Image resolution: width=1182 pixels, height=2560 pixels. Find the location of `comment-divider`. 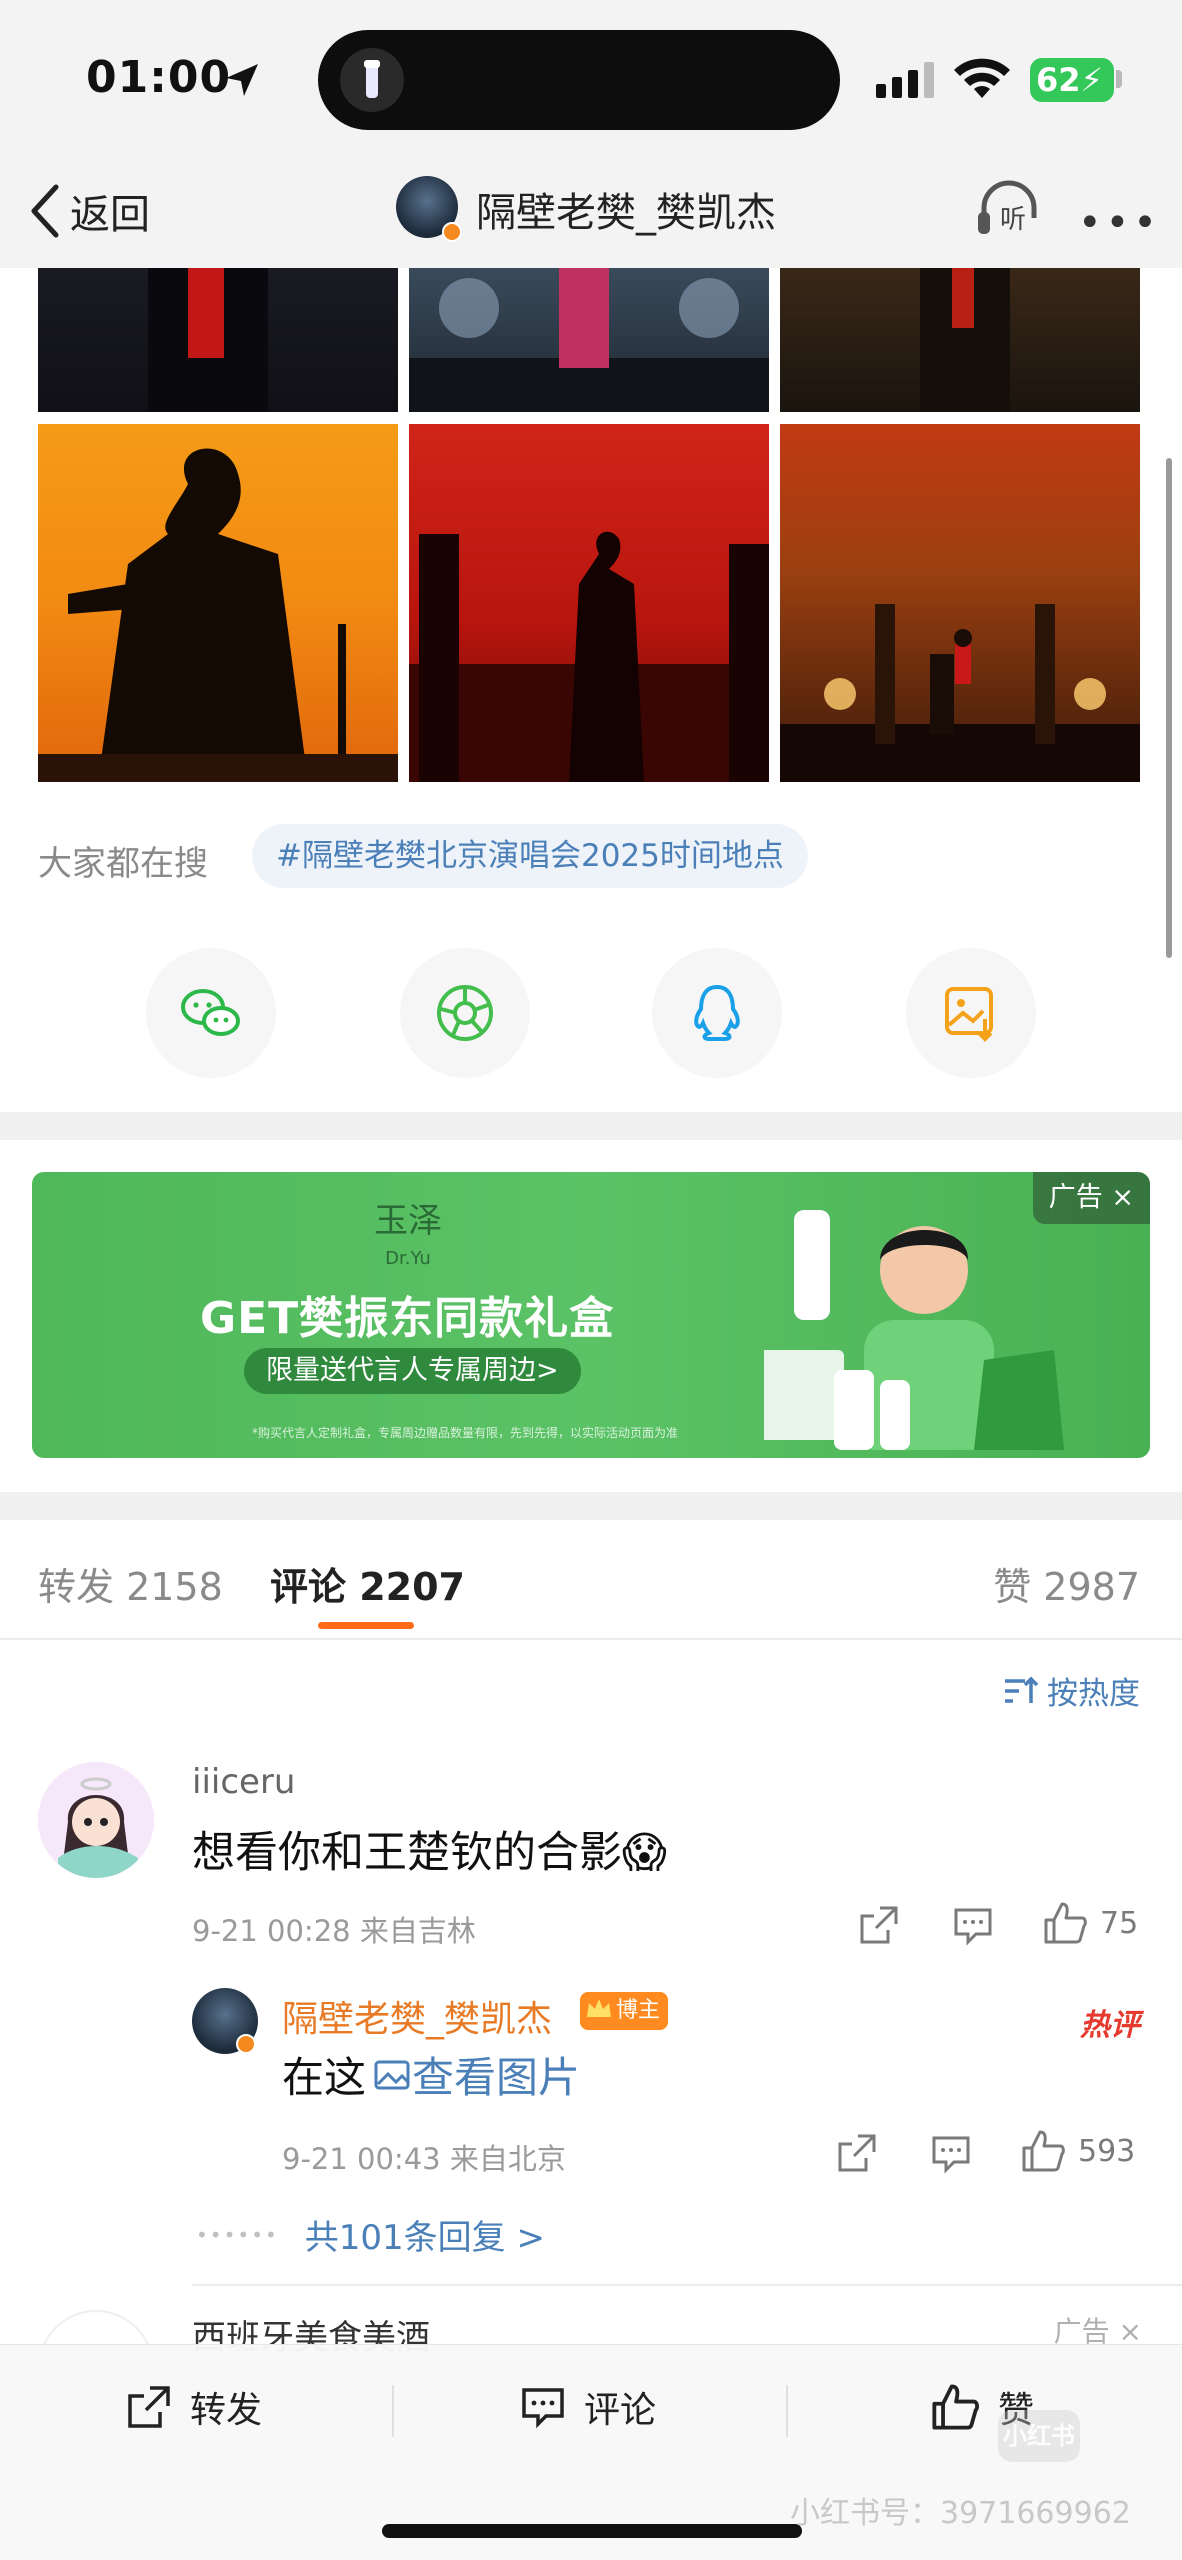

comment-divider is located at coordinates (687, 2285).